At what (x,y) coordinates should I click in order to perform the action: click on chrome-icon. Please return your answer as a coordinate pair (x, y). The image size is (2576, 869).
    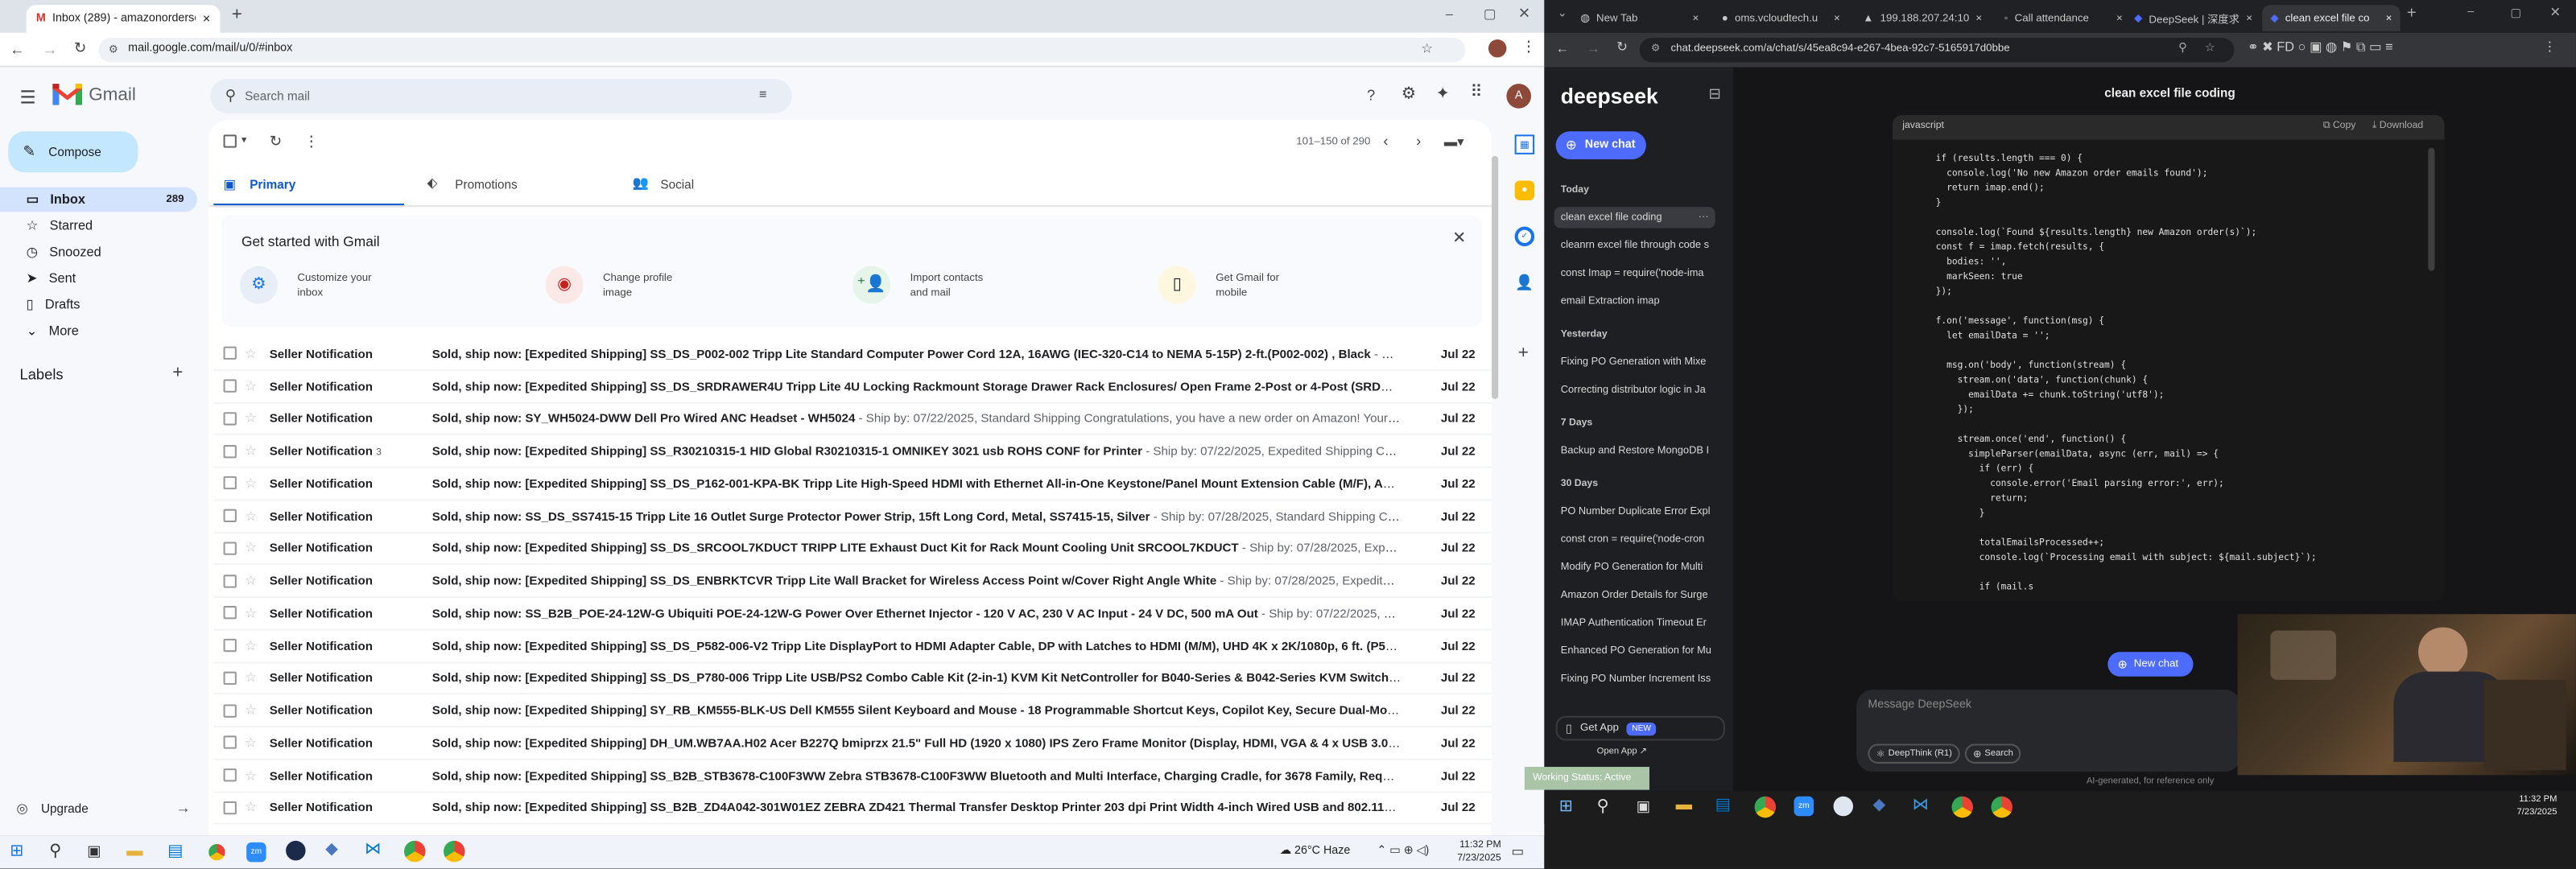
    Looking at the image, I should click on (217, 852).